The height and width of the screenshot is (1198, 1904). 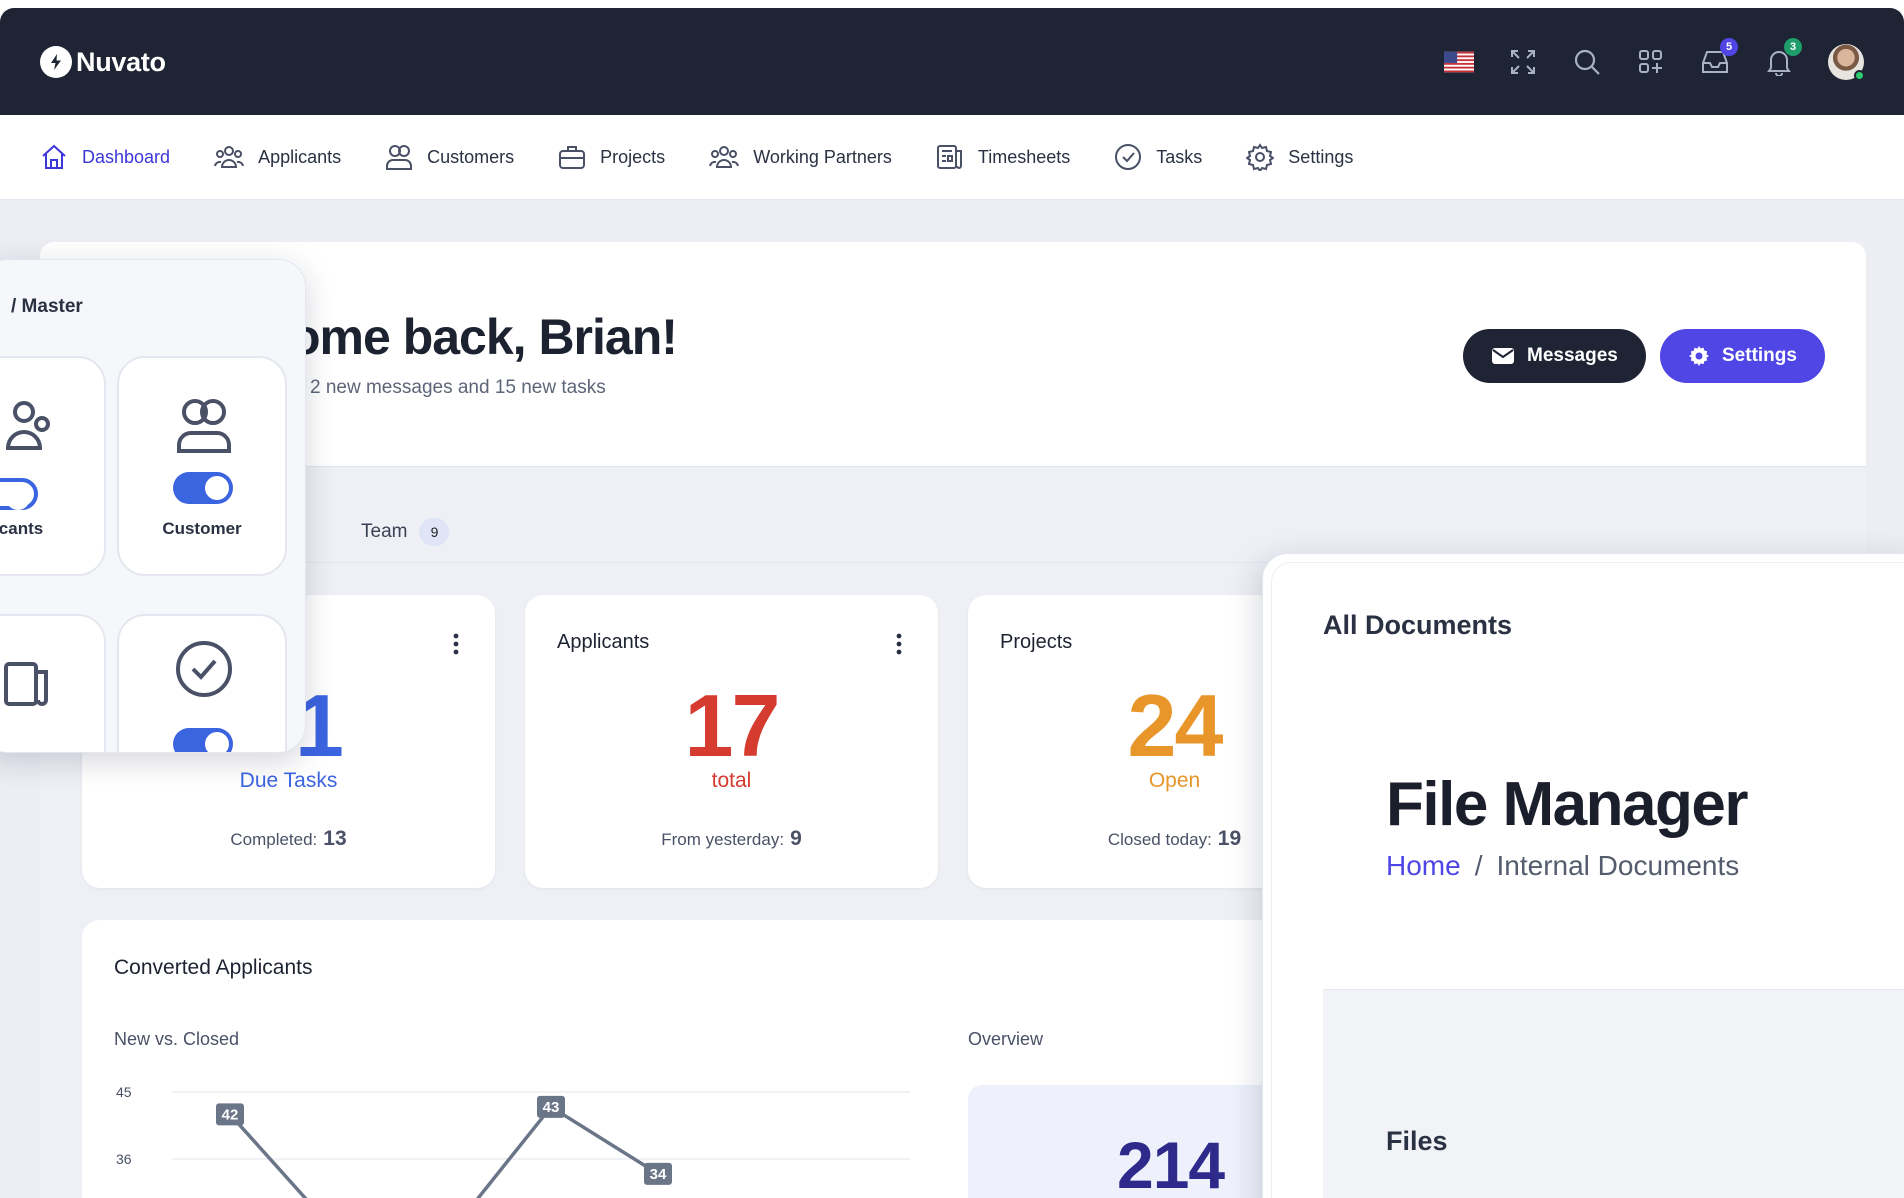 What do you see at coordinates (53, 683) in the screenshot?
I see `master-tile-timesheets` at bounding box center [53, 683].